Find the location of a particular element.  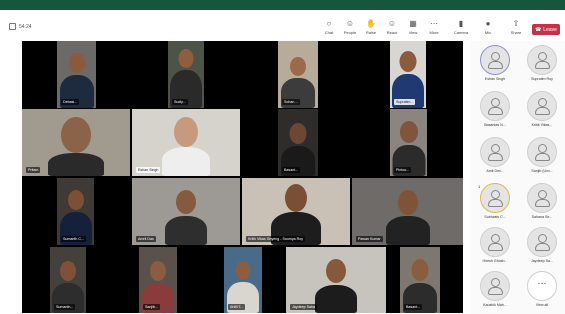

share-button: ⇧ Share is located at coordinates (516, 27).